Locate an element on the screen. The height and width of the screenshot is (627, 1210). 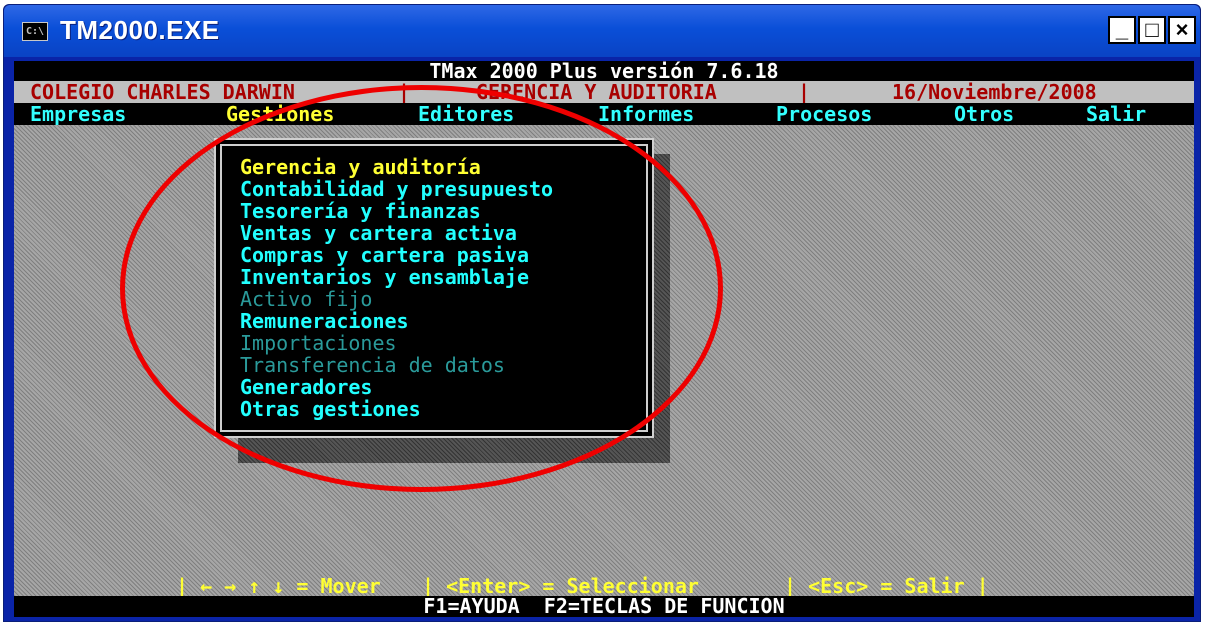
dropdown-item-contabilidad: Contabilidad y presupuesto is located at coordinates (396, 189).